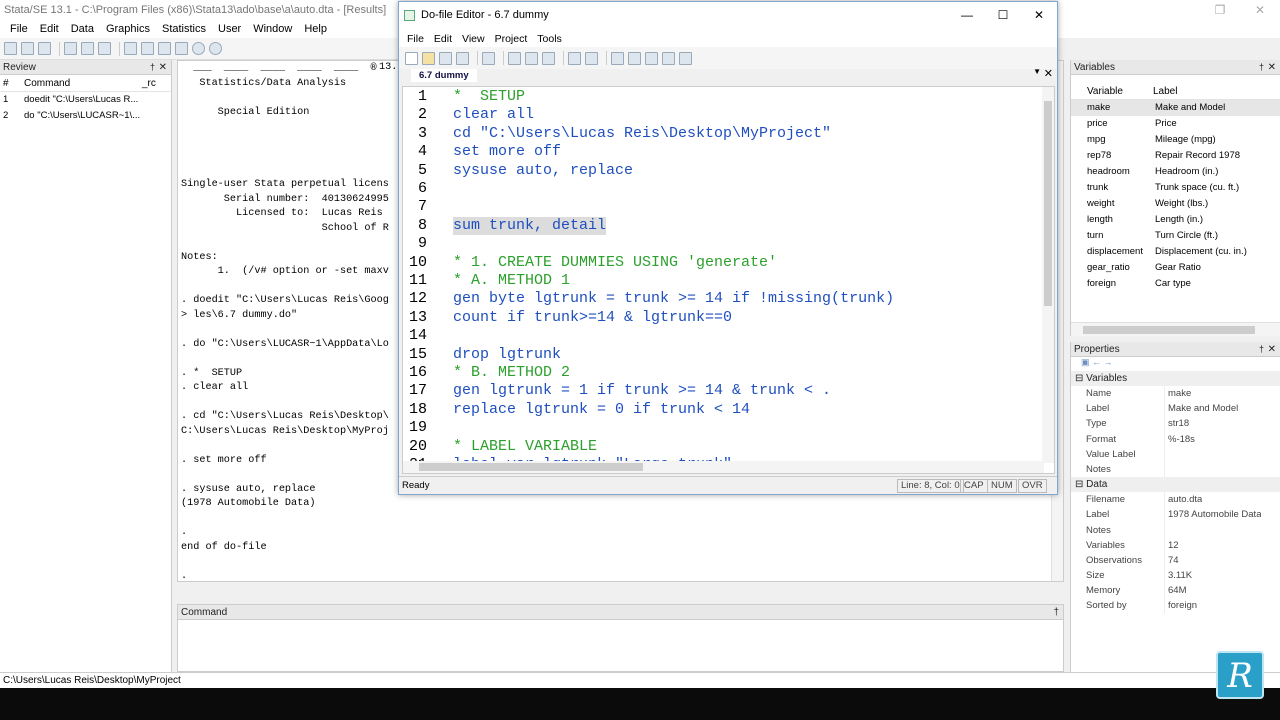  What do you see at coordinates (415, 39) in the screenshot?
I see `dofile-menu-file: File` at bounding box center [415, 39].